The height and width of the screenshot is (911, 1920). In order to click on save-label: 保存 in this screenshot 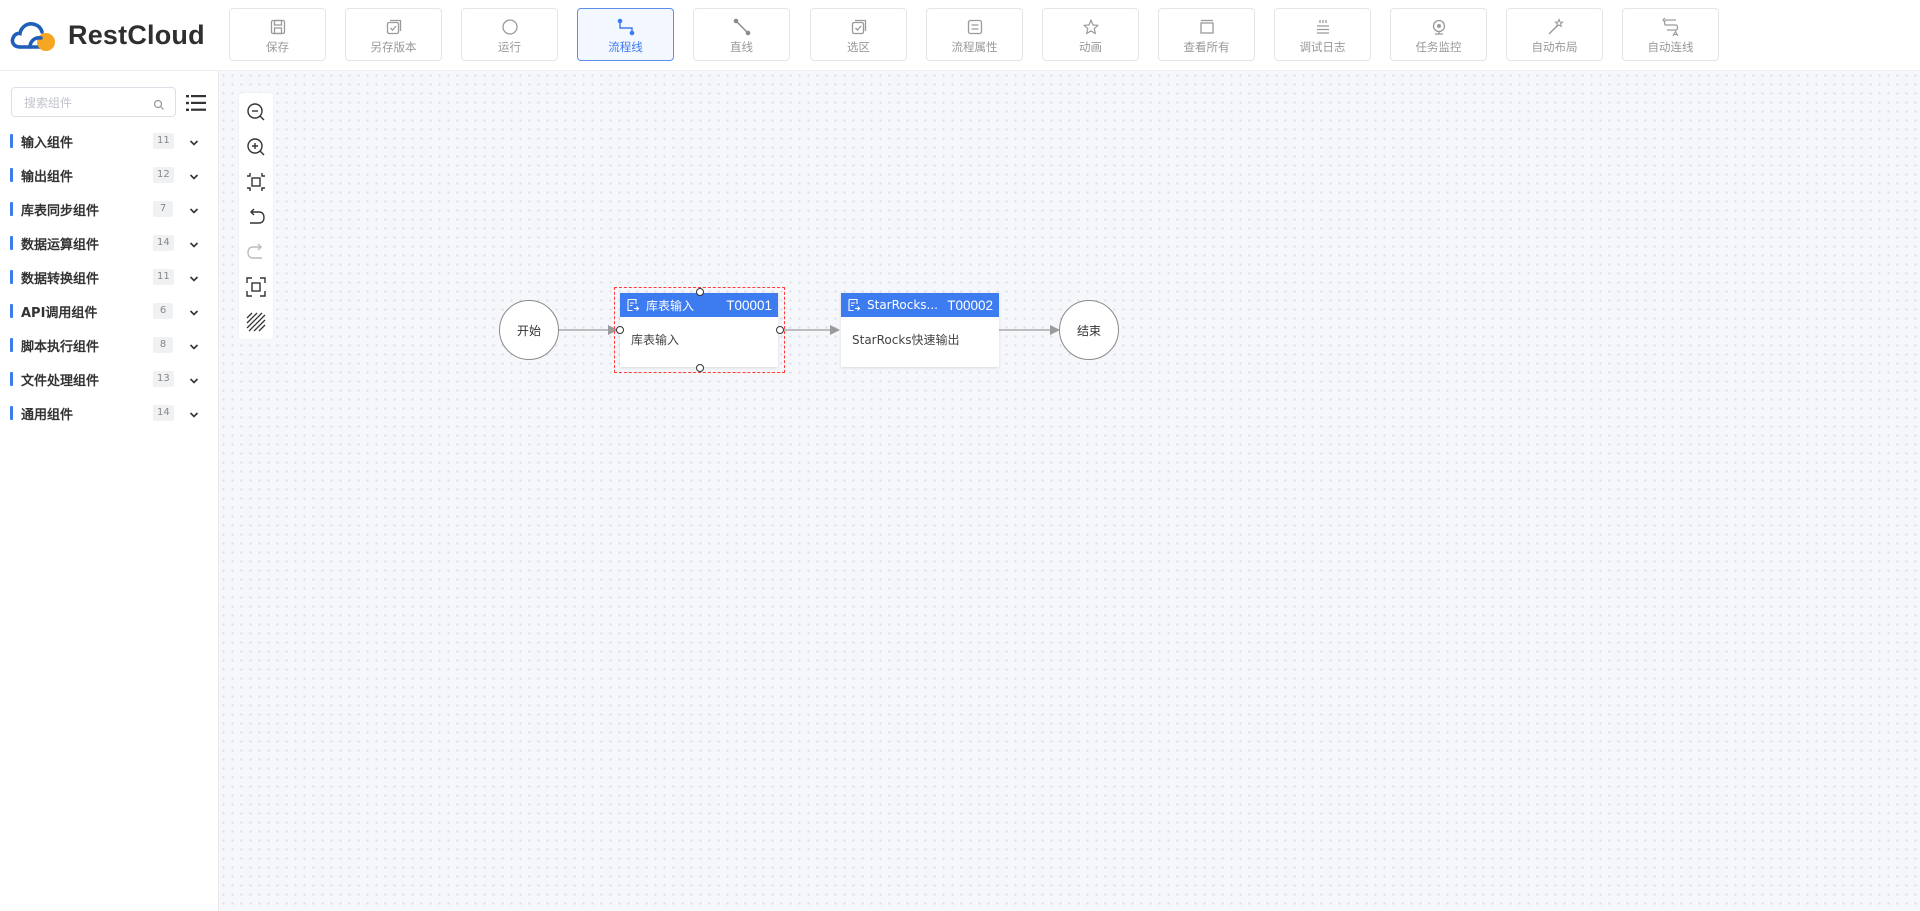, I will do `click(277, 47)`.